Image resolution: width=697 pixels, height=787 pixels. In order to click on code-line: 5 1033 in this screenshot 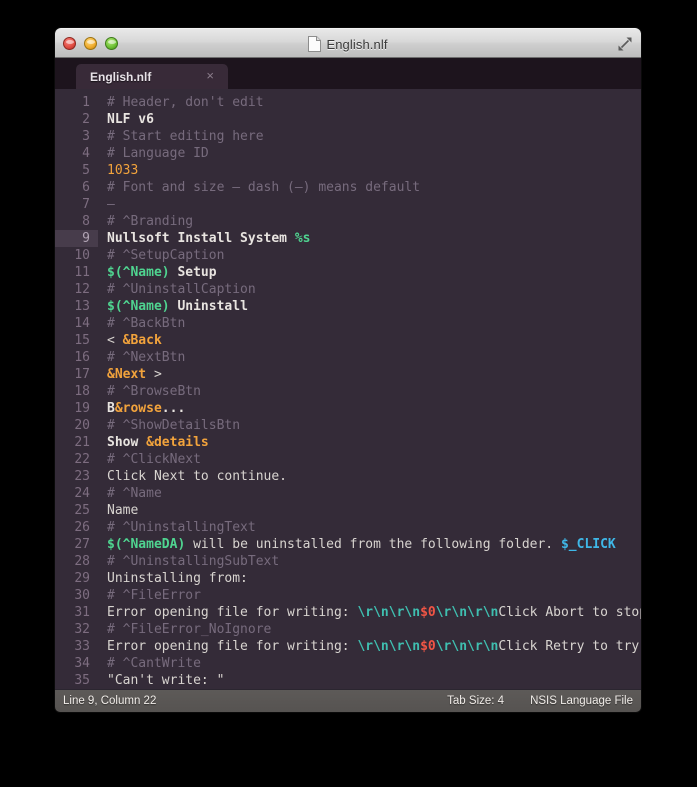, I will do `click(348, 170)`.